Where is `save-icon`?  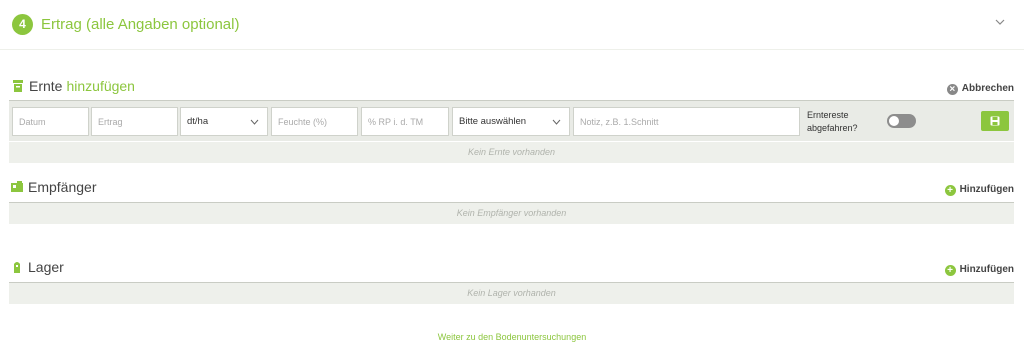
save-icon is located at coordinates (995, 121).